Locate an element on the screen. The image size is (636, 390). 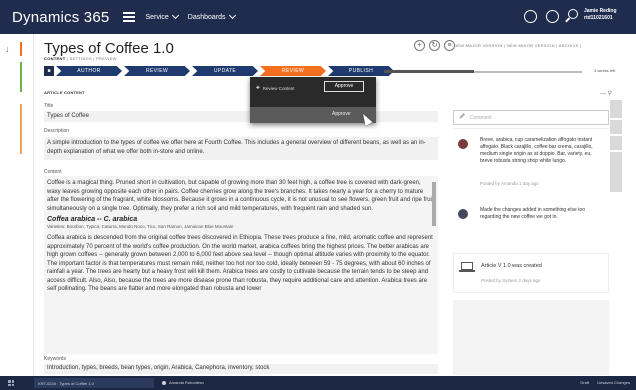
subnav-settings: SETTINGS is located at coordinates (81, 58).